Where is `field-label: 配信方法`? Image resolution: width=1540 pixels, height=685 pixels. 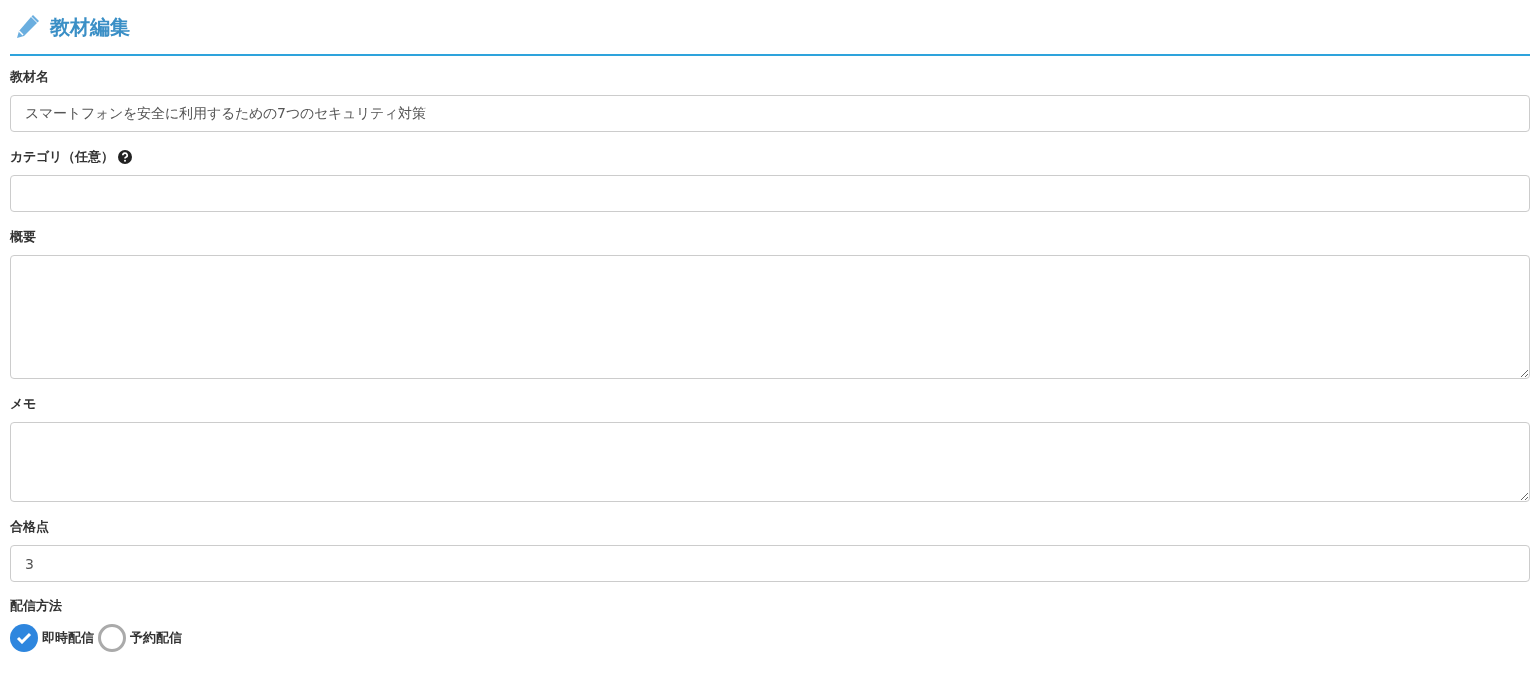
field-label: 配信方法 is located at coordinates (36, 606).